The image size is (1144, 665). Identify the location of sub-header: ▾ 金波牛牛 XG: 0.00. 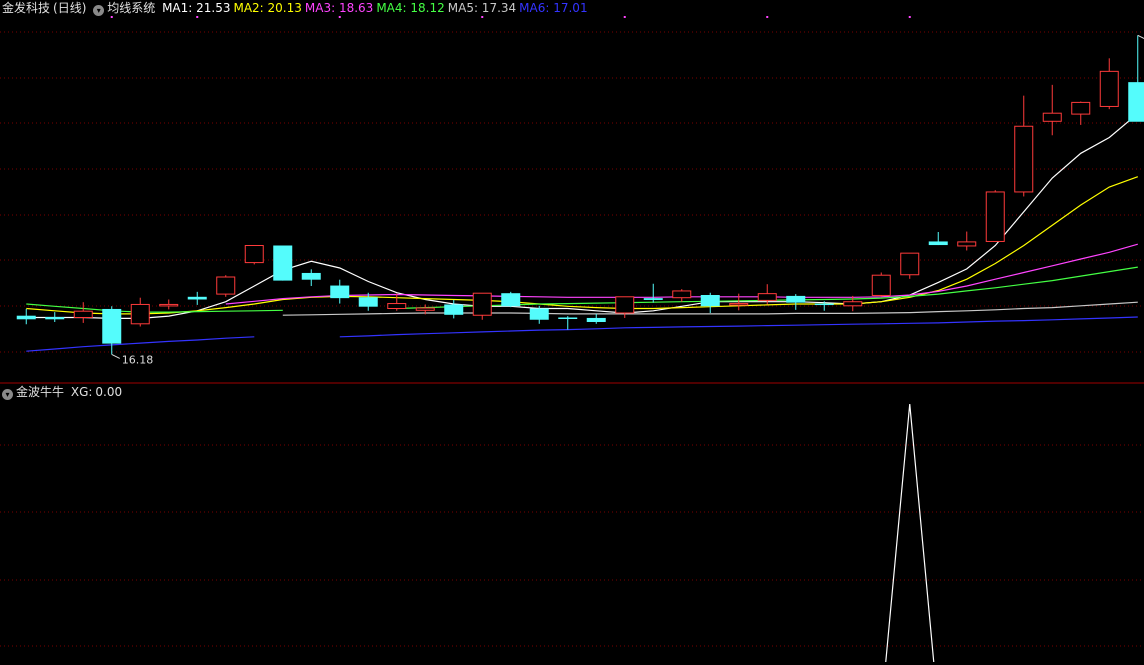
(63, 392).